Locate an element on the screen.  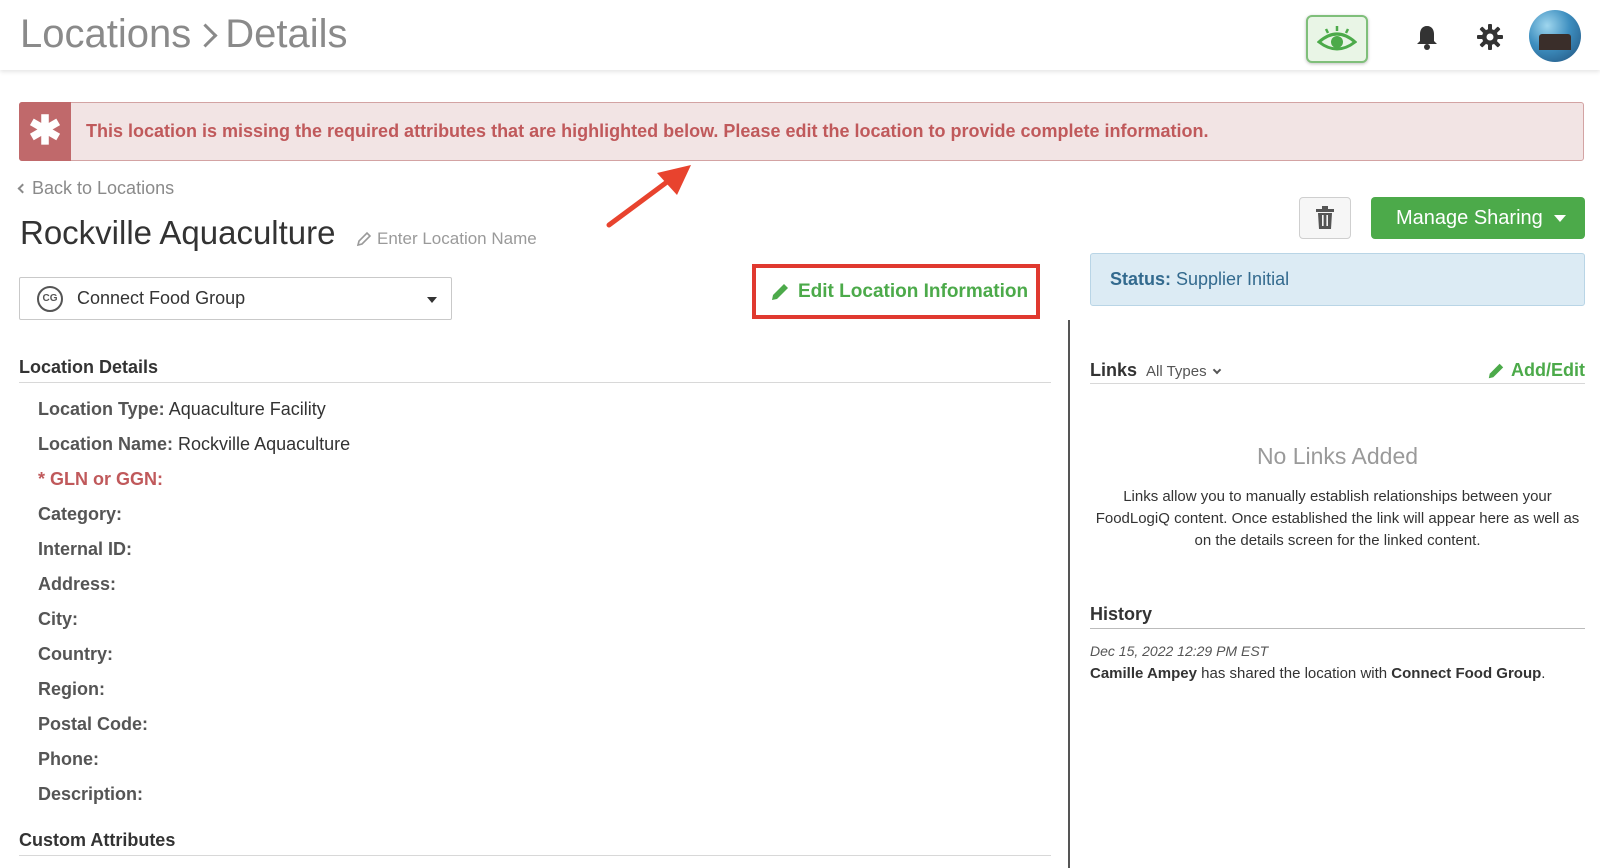
history-date: Dec 15, 2022 12:29 PM EST is located at coordinates (1179, 651).